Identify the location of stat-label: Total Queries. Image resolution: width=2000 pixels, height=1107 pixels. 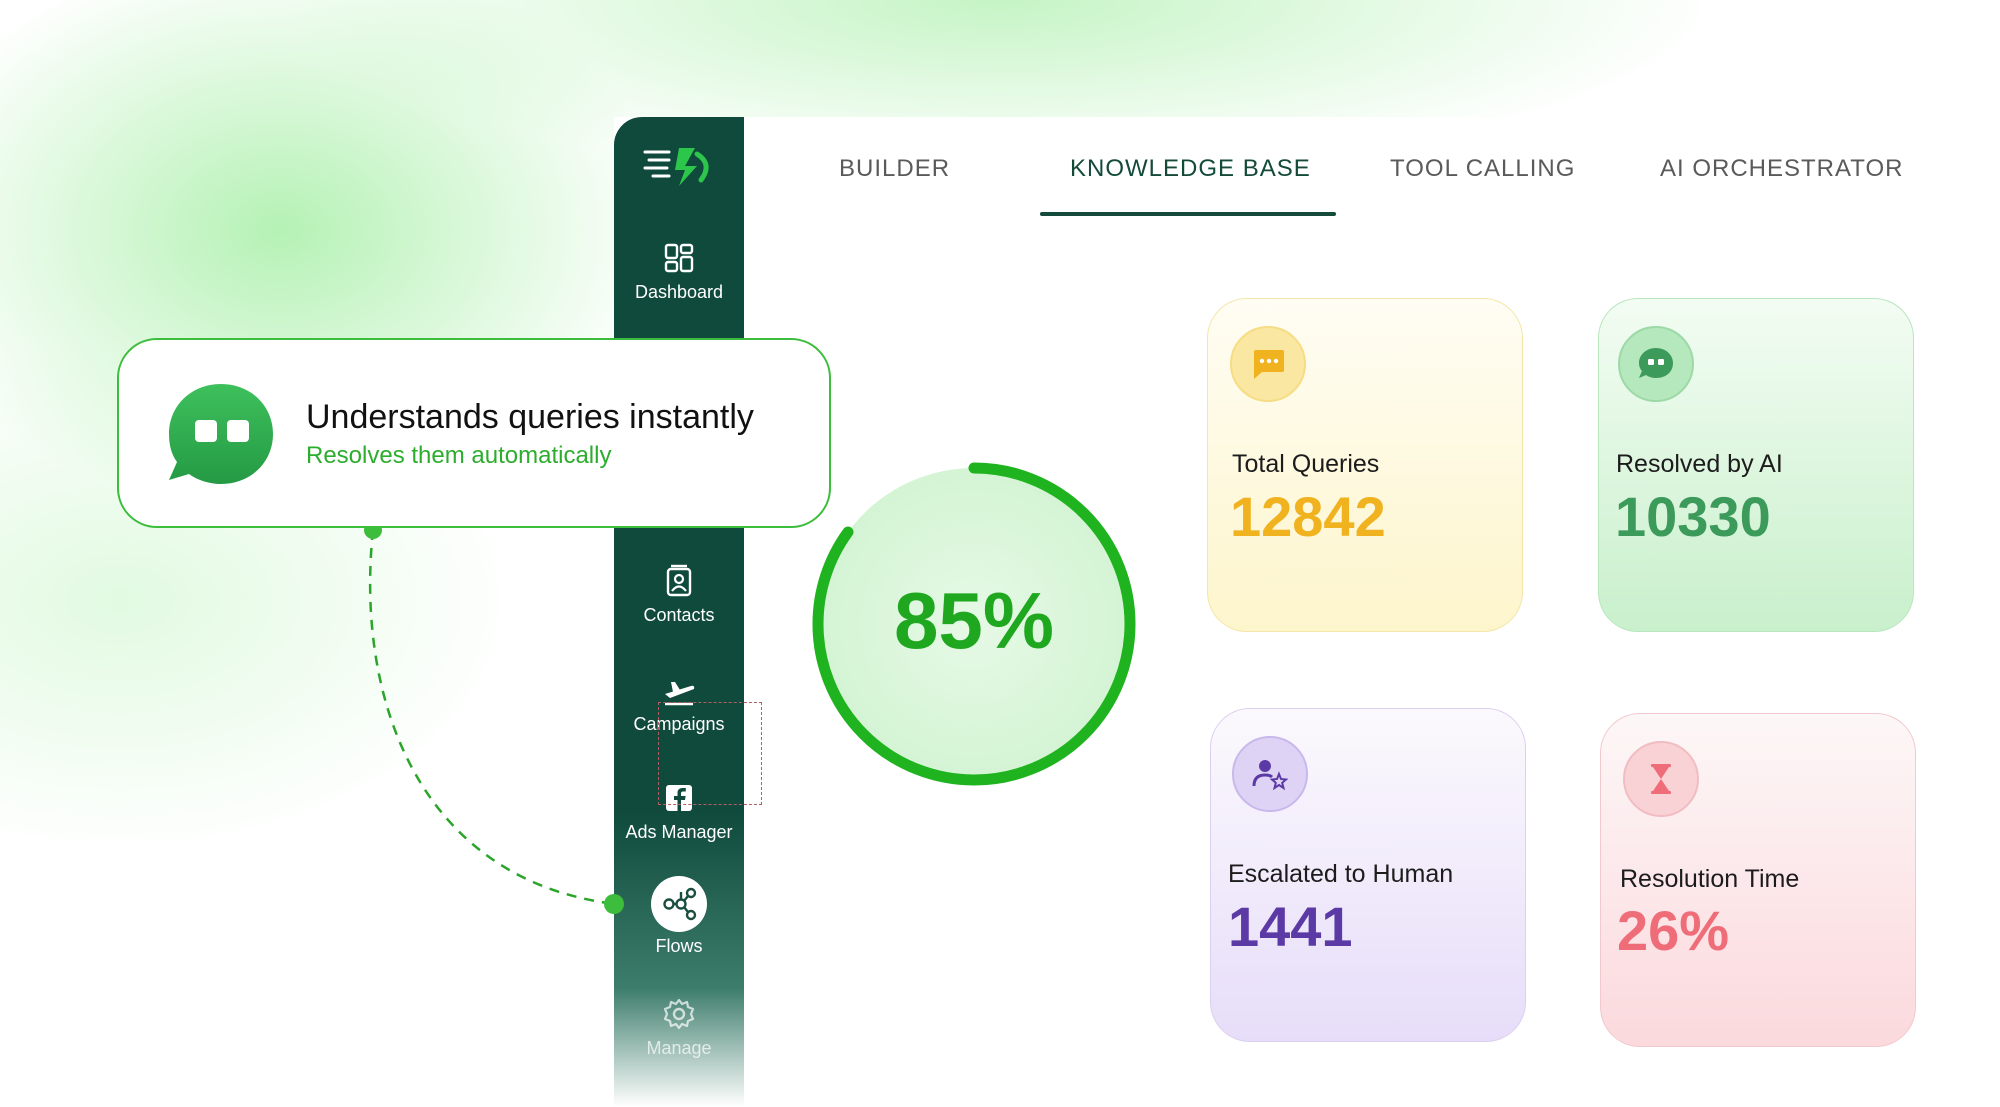
(1306, 464).